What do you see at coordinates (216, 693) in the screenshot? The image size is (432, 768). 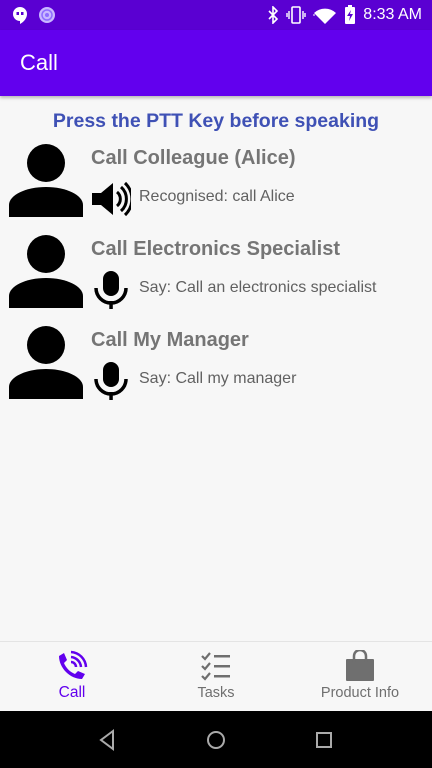 I see `nav-label: Tasks` at bounding box center [216, 693].